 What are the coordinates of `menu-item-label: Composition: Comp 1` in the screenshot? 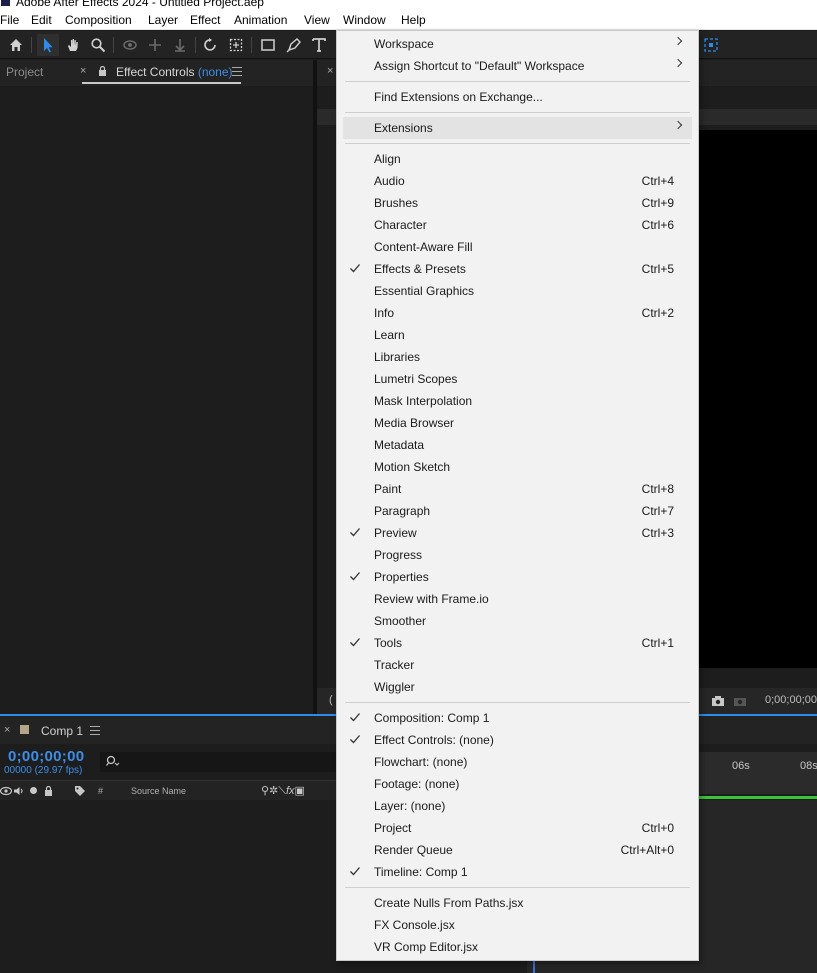 It's located at (432, 718).